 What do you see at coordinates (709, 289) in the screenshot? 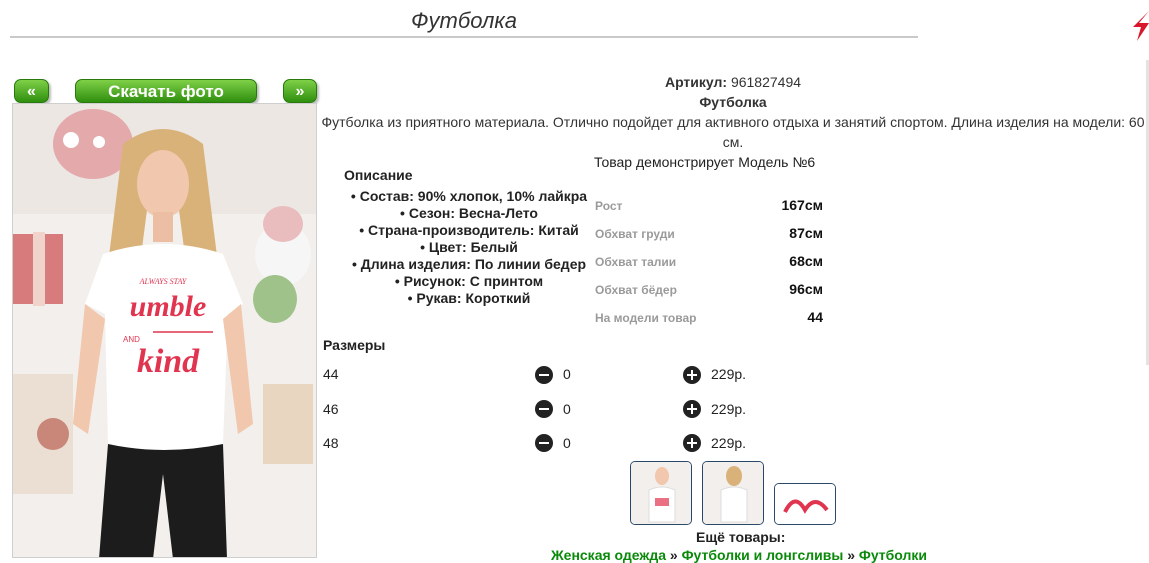
I see `measurement-row: Обхват бёдер 96см` at bounding box center [709, 289].